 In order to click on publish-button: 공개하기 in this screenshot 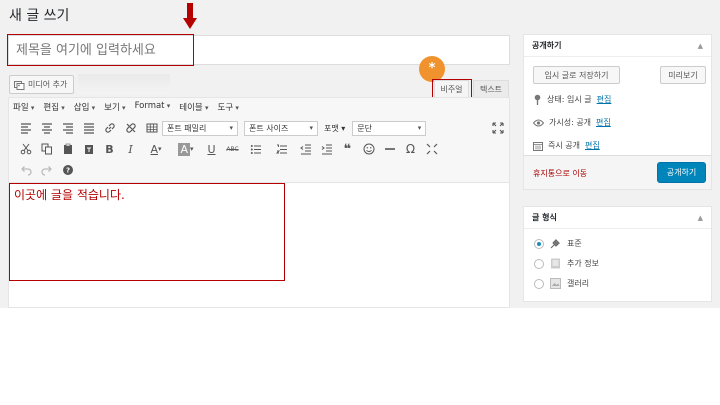, I will do `click(681, 172)`.